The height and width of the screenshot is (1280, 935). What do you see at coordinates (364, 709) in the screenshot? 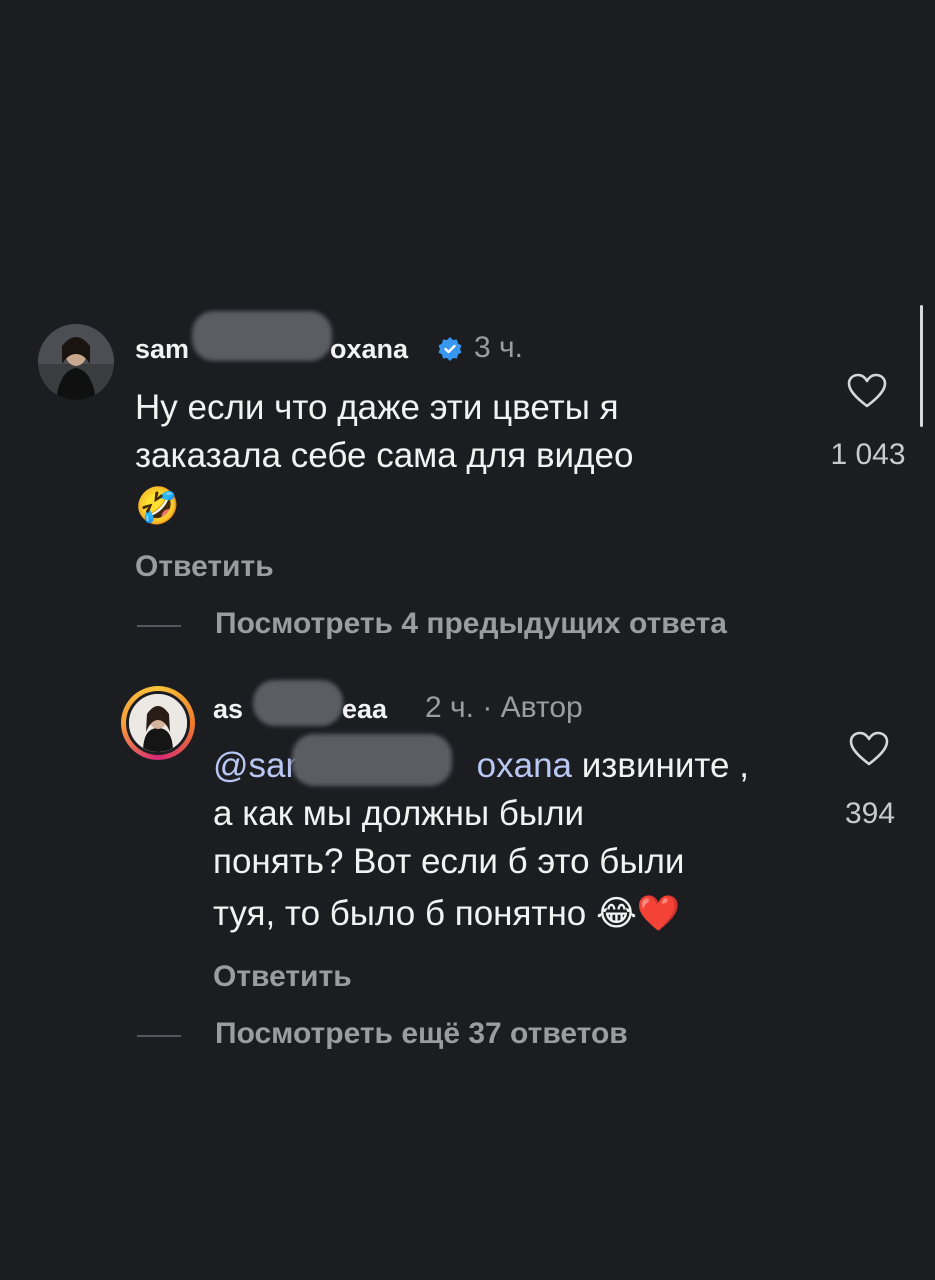
I see `reply-username-end: eaa` at bounding box center [364, 709].